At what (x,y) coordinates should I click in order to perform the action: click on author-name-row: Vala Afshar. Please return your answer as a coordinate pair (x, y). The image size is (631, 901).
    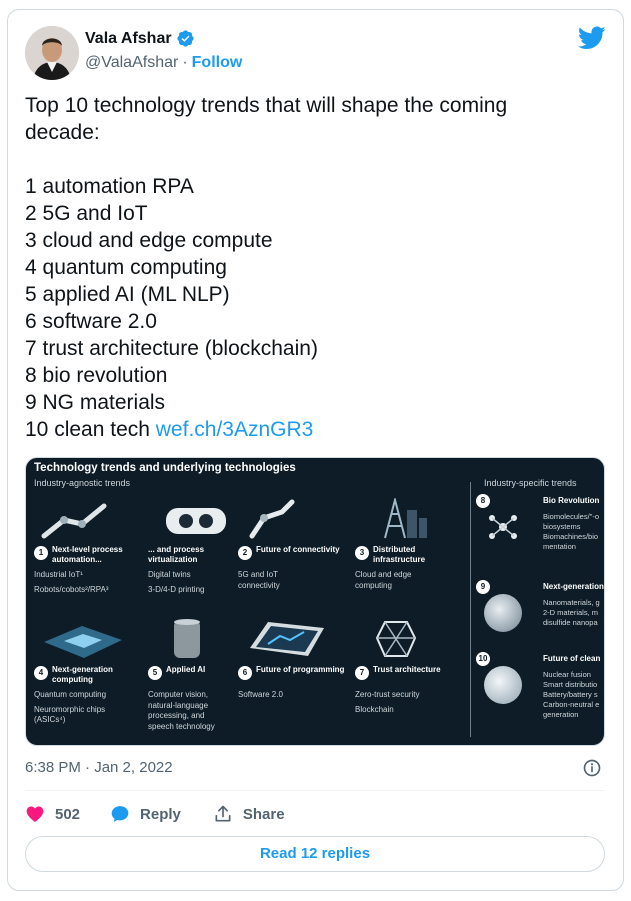
    Looking at the image, I should click on (140, 38).